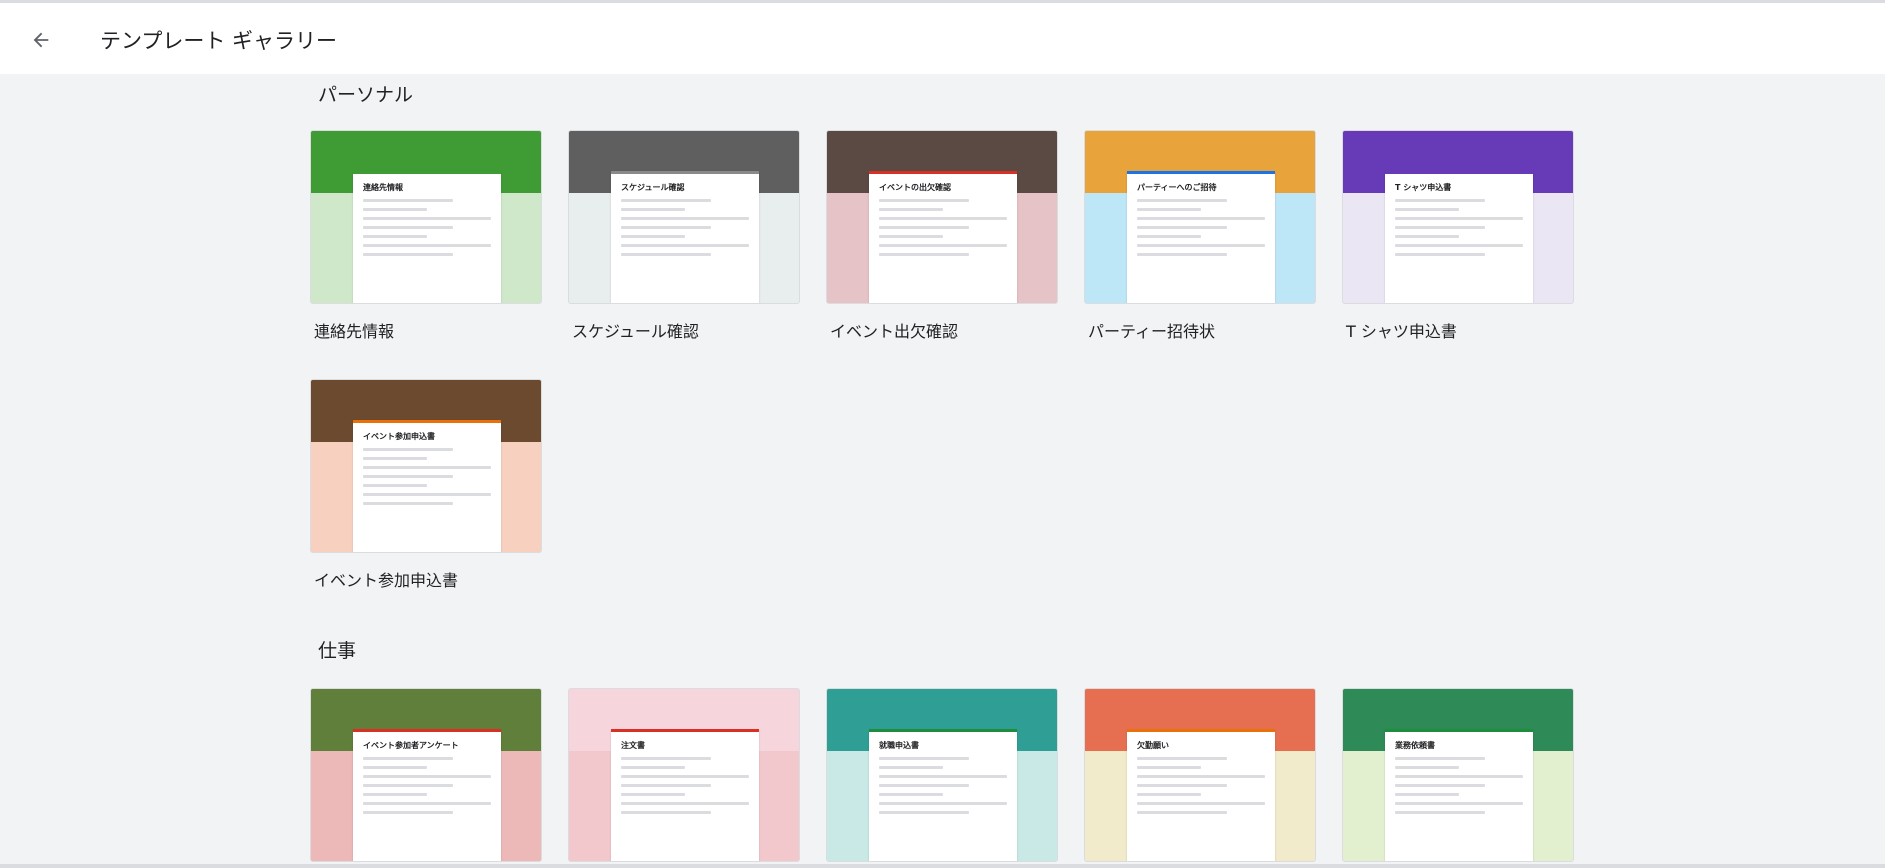 The width and height of the screenshot is (1885, 868). Describe the element at coordinates (944, 330) in the screenshot. I see `template-card-label: イベント出欠確認` at that location.